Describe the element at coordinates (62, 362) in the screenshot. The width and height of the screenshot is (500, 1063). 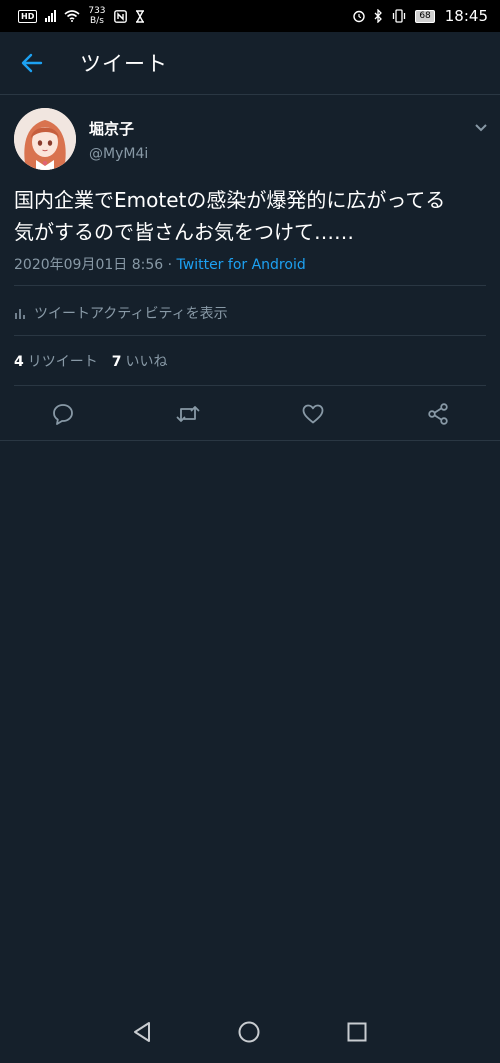
I see `retweet-count-label: リツイート` at that location.